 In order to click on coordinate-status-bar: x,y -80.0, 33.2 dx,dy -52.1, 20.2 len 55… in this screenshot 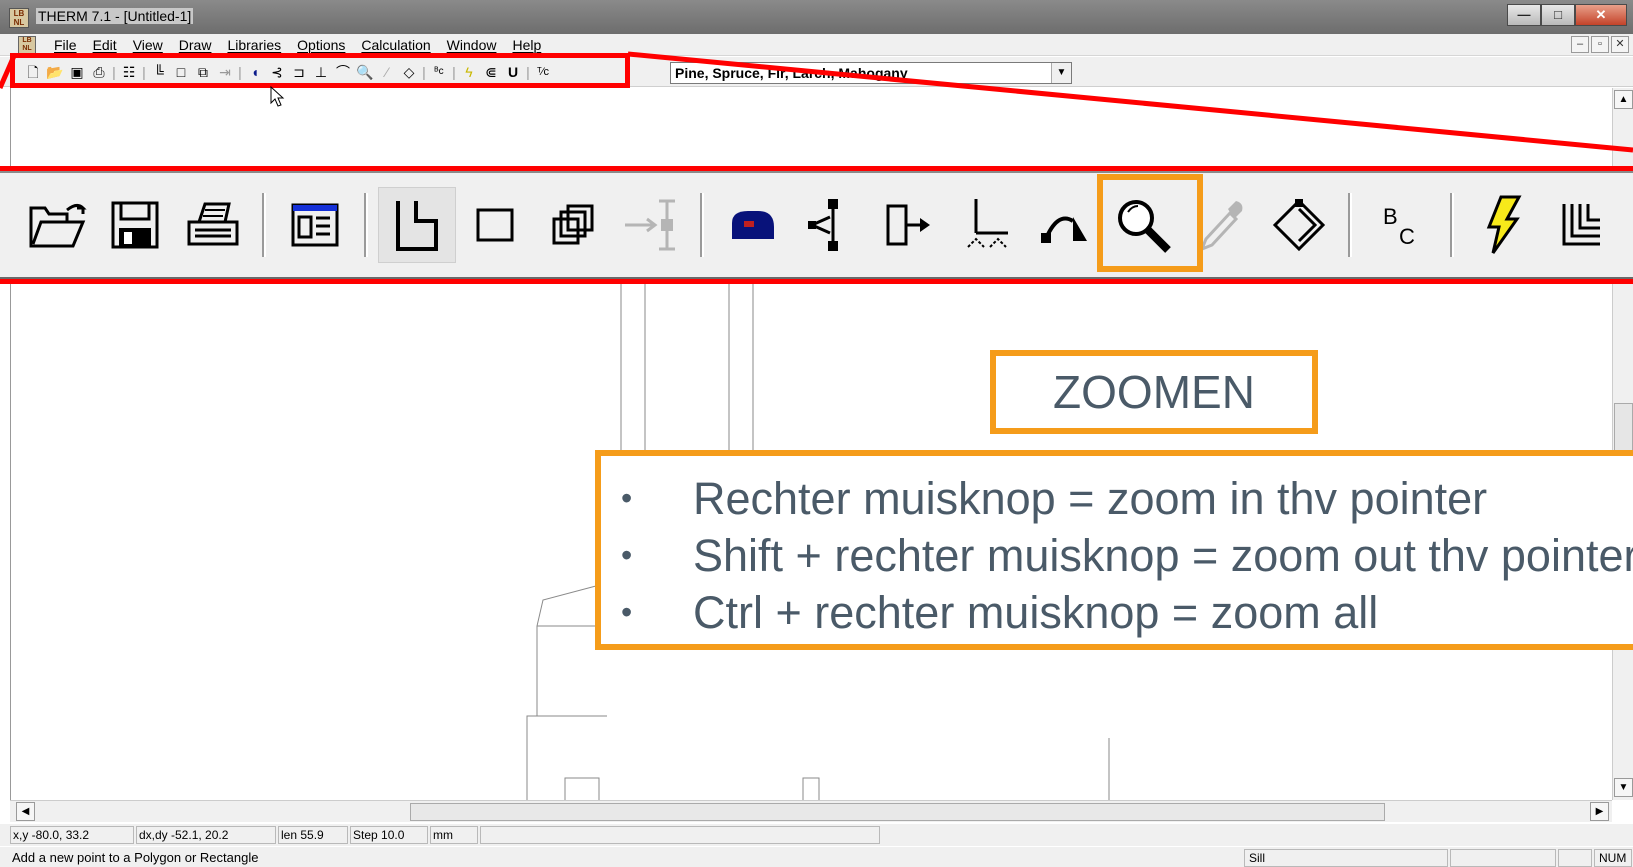, I will do `click(816, 835)`.